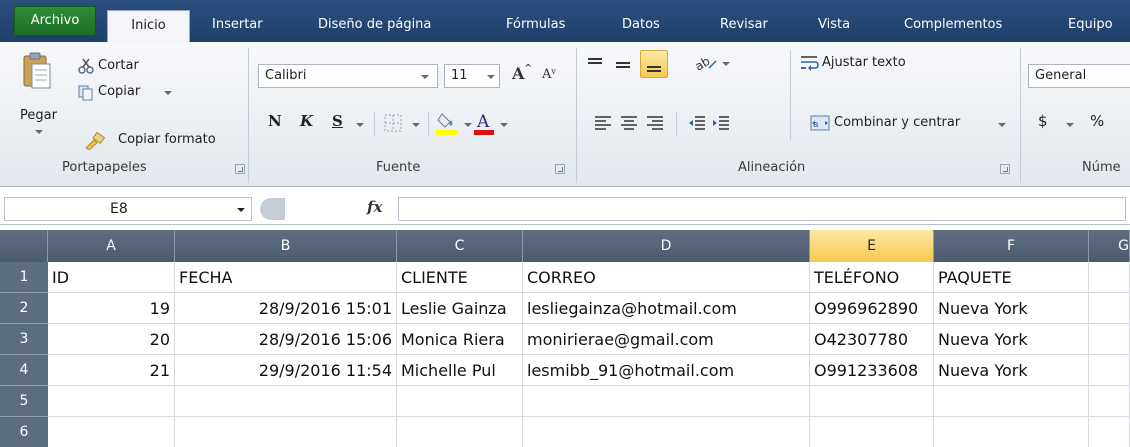 The image size is (1130, 447). Describe the element at coordinates (286, 308) in the screenshot. I see `cell-b2: 28/9/2016 15:01` at that location.